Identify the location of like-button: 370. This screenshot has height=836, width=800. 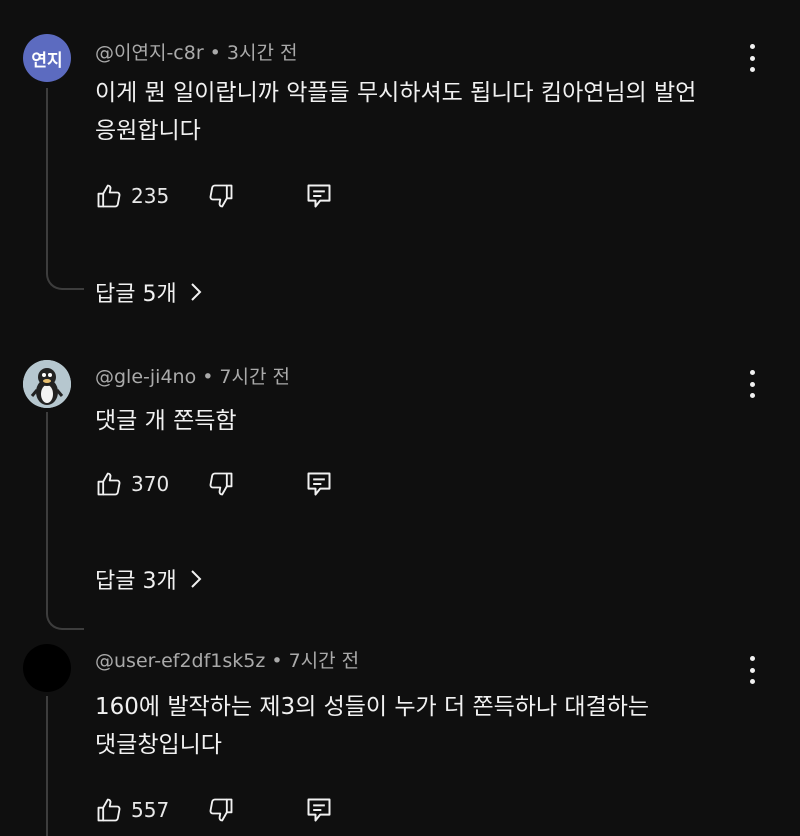
(132, 484).